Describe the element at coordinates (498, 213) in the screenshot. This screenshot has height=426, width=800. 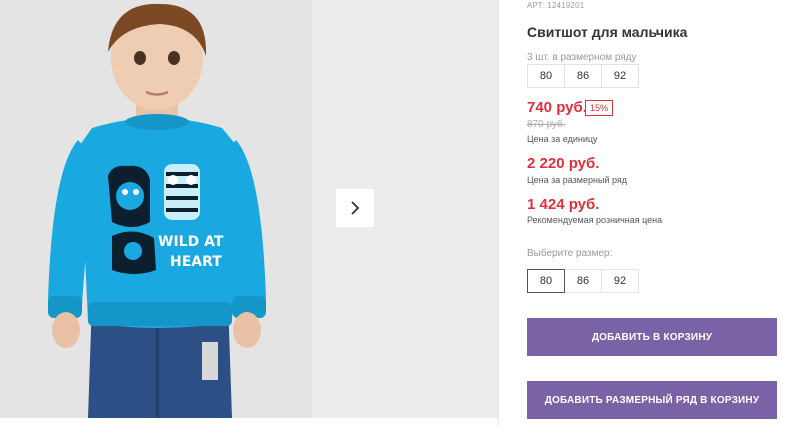
I see `divider` at that location.